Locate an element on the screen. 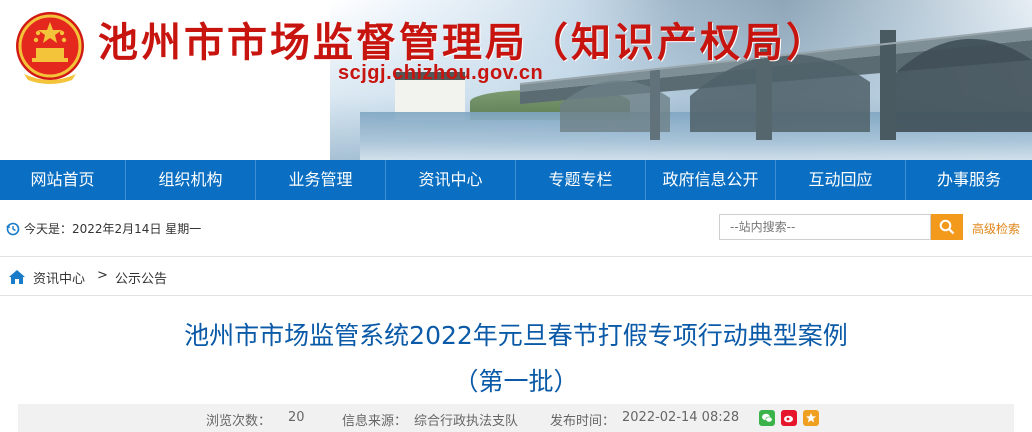 This screenshot has height=432, width=1032. national-emblem-icon is located at coordinates (50, 48).